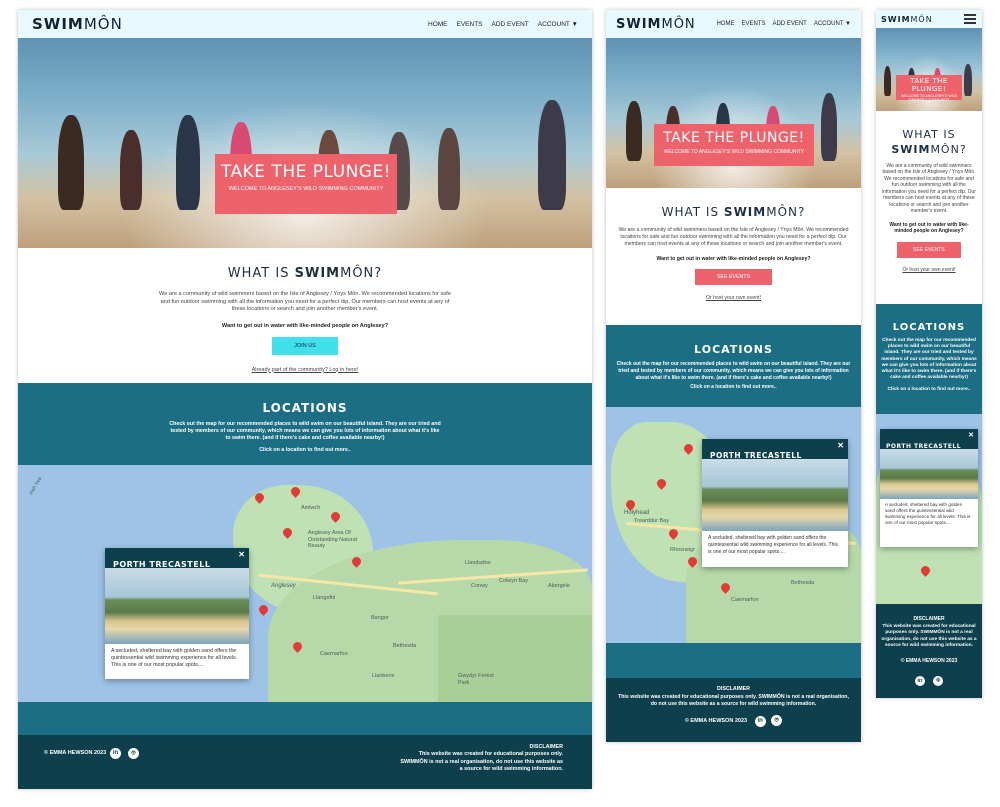 The width and height of the screenshot is (1000, 807). I want to click on navbar: SWIMMÔN, so click(929, 19).